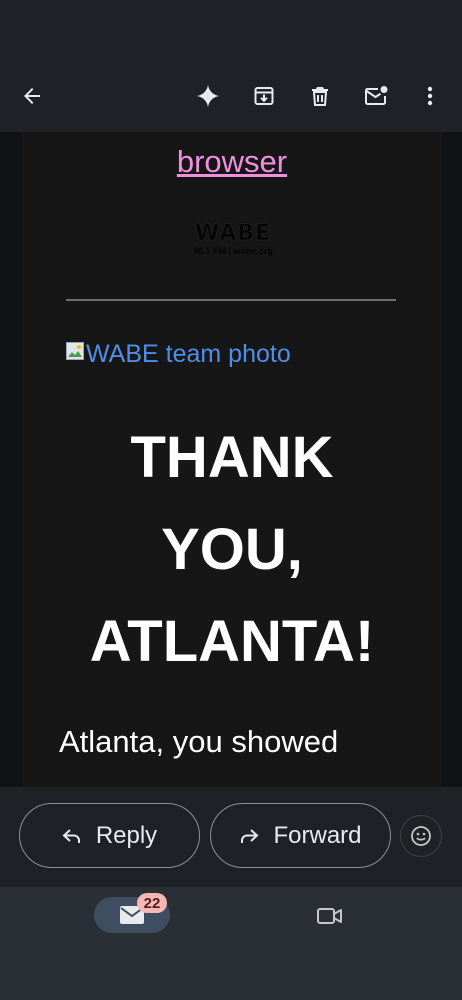  I want to click on headline-line-1: THANK, so click(232, 457).